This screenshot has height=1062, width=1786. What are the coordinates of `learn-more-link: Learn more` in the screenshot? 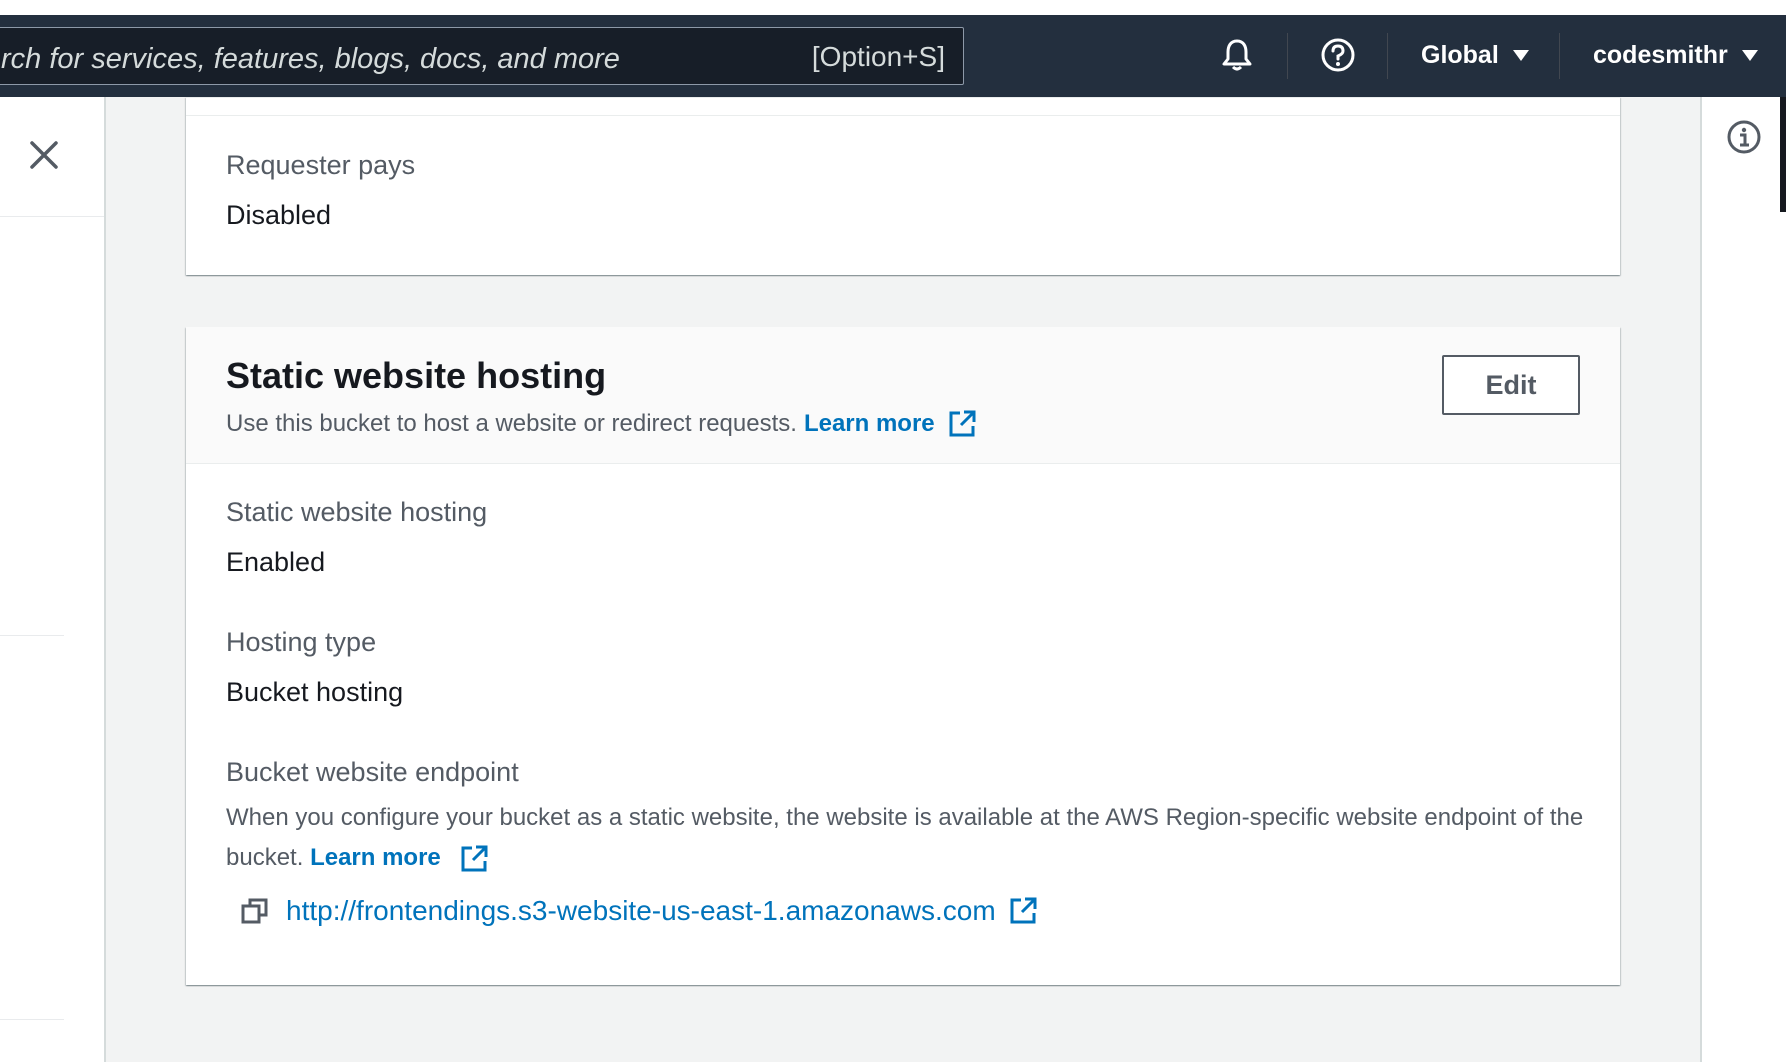 It's located at (869, 424).